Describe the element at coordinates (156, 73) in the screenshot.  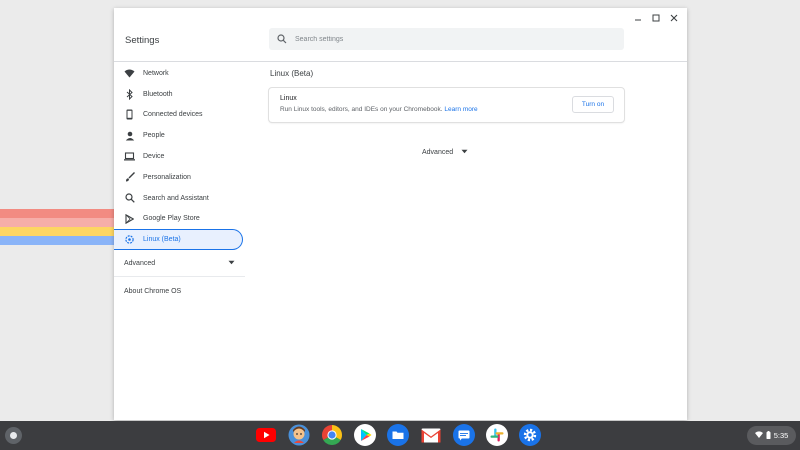
I see `sidebar-item-label: Network` at that location.